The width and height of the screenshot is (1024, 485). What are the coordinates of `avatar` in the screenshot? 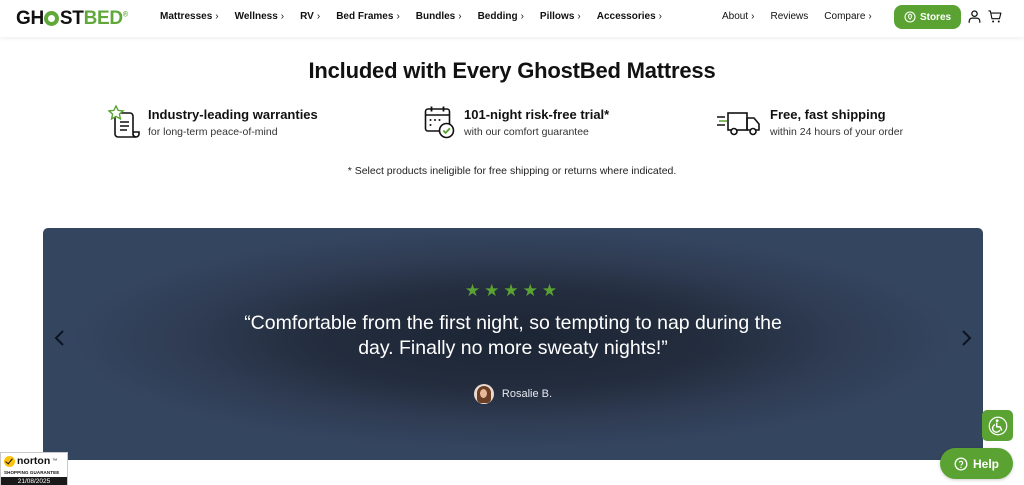 It's located at (483, 394).